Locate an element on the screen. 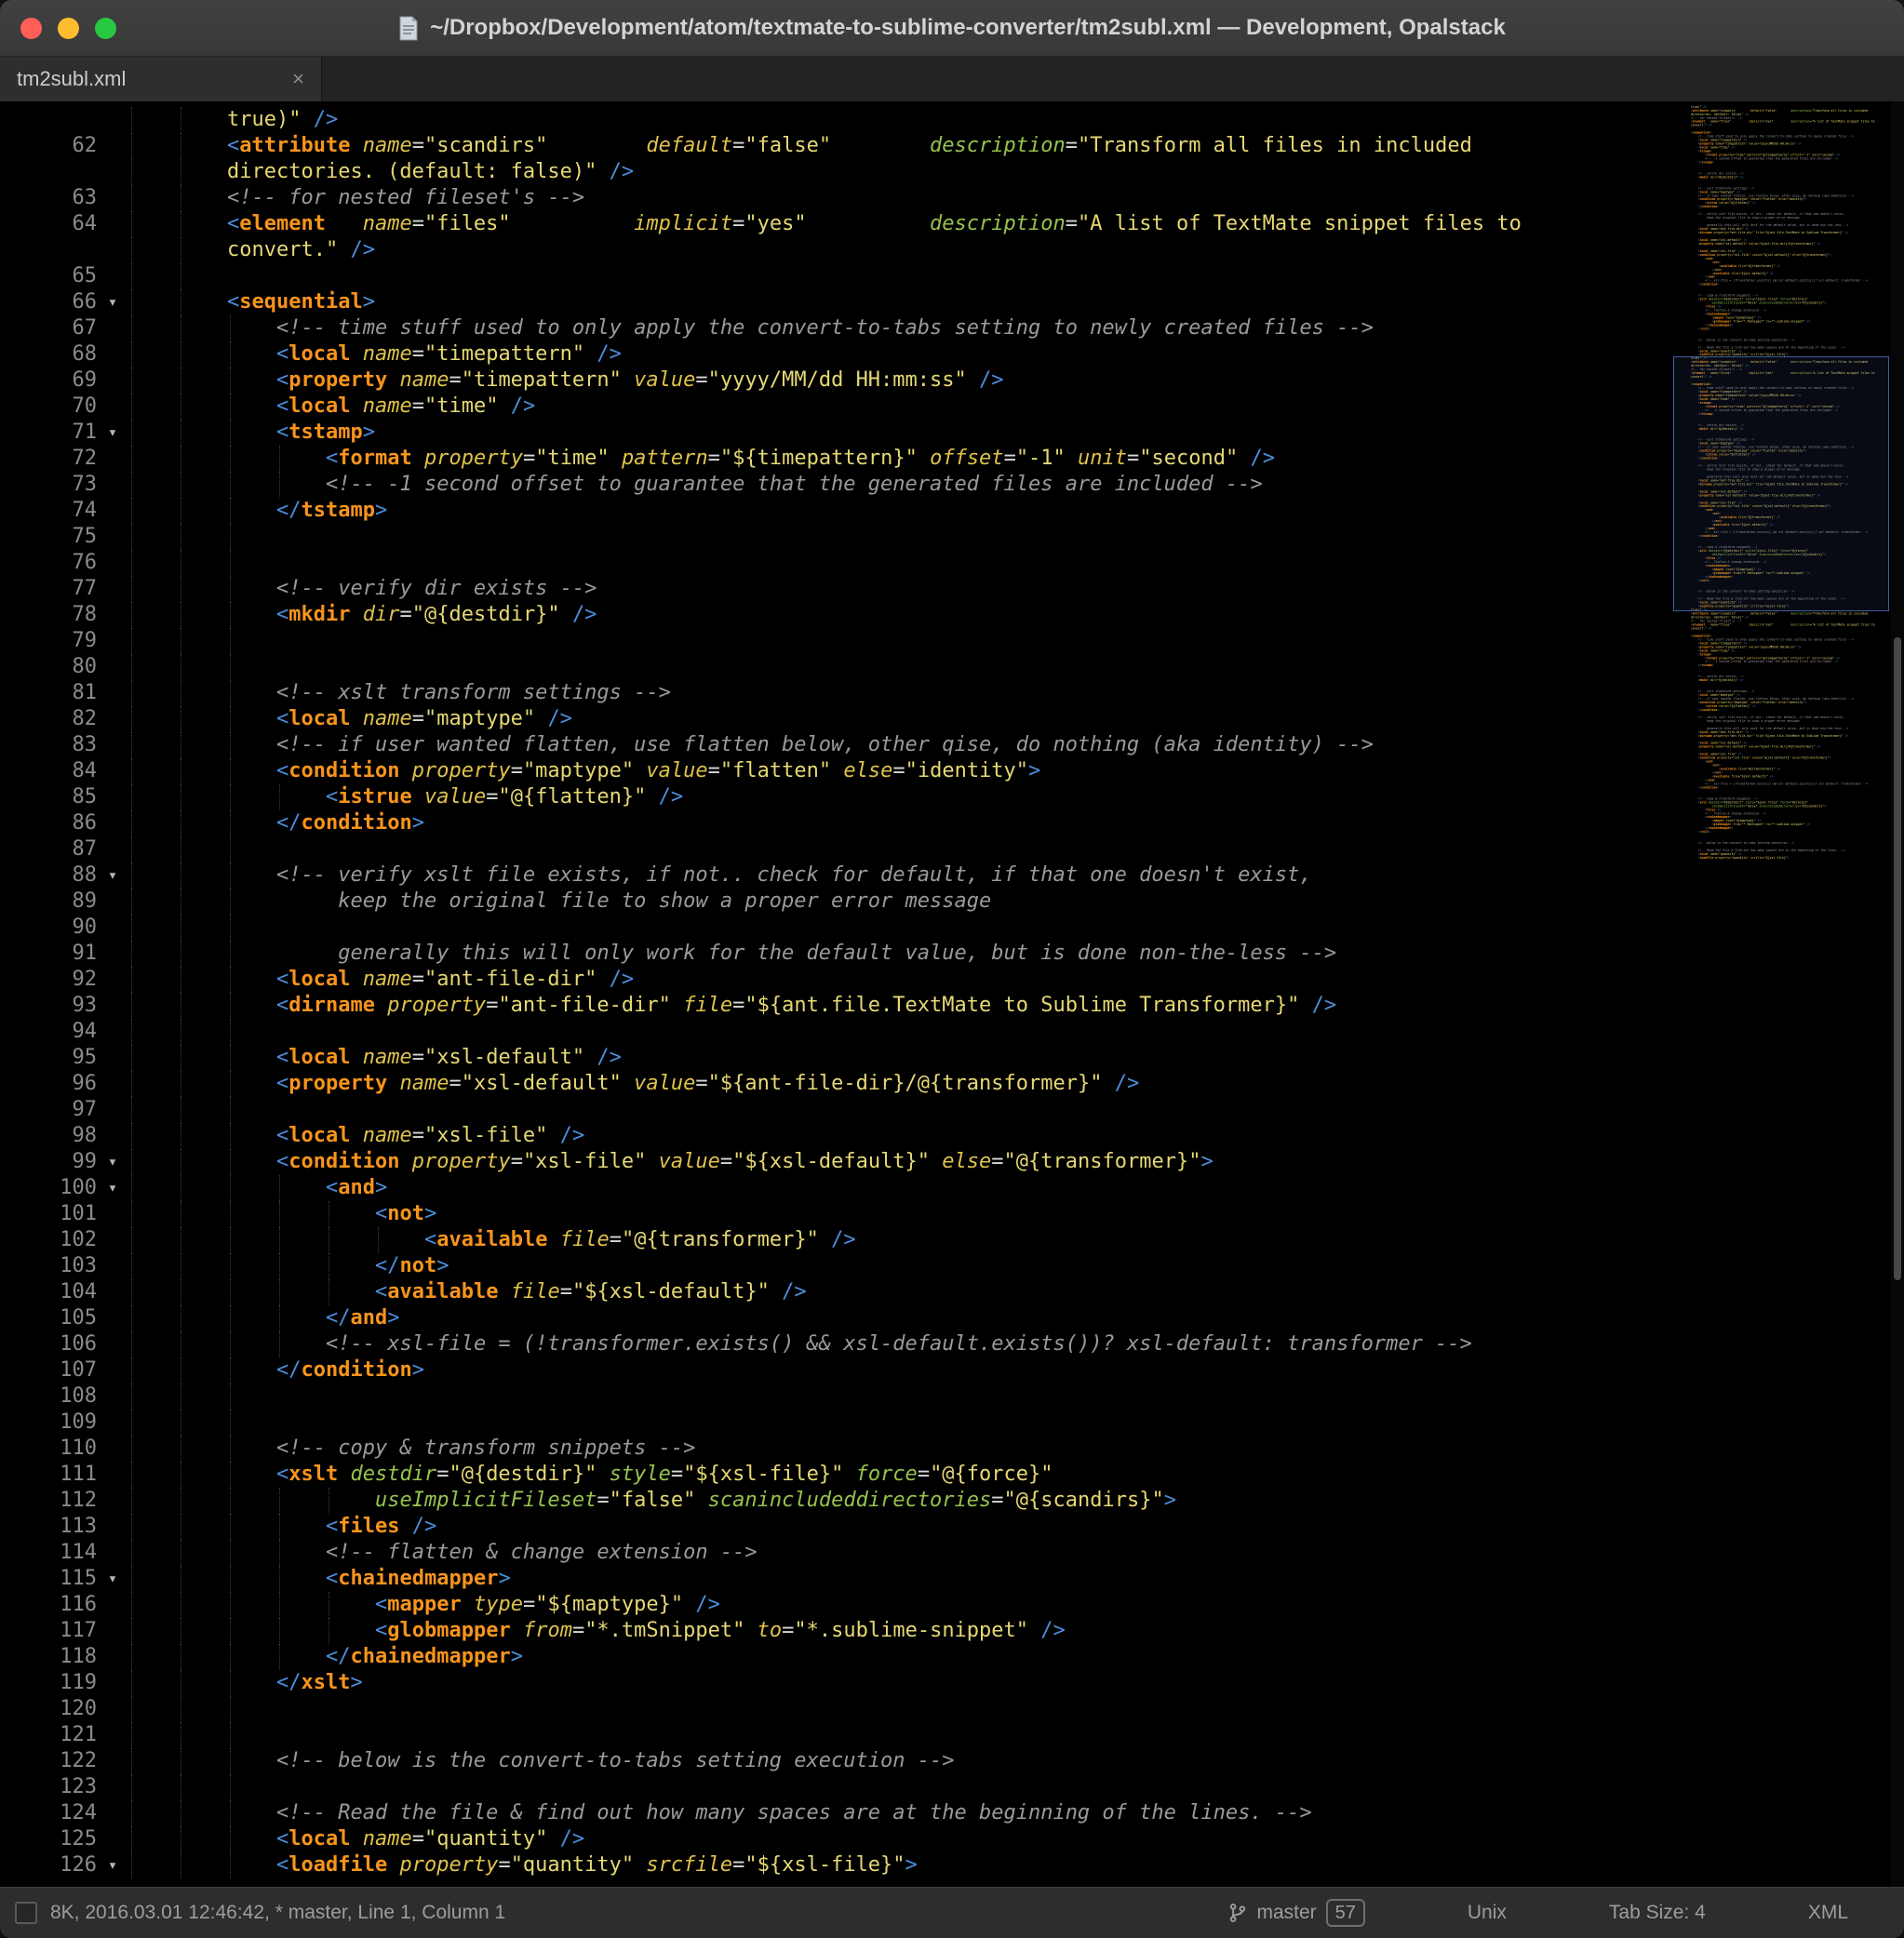  line-number: 76 is located at coordinates (49, 563).